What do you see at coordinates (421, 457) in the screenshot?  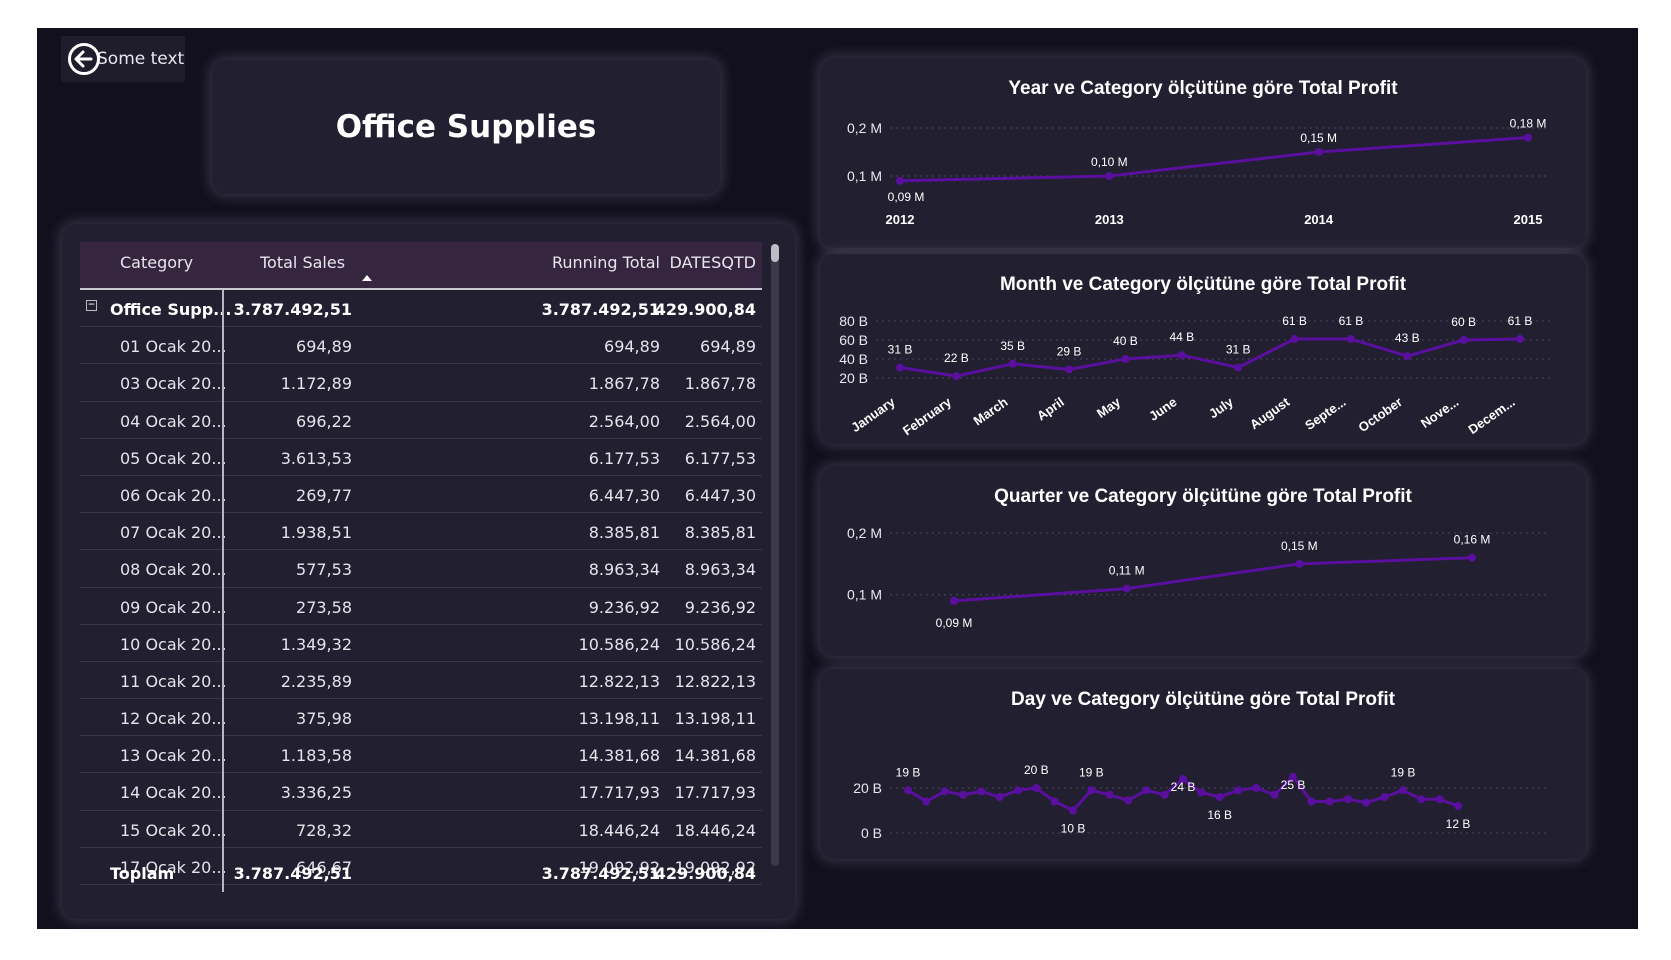 I see `table-row: 05 Ocak 20... 3.613,53 6.177,53 6.177,53` at bounding box center [421, 457].